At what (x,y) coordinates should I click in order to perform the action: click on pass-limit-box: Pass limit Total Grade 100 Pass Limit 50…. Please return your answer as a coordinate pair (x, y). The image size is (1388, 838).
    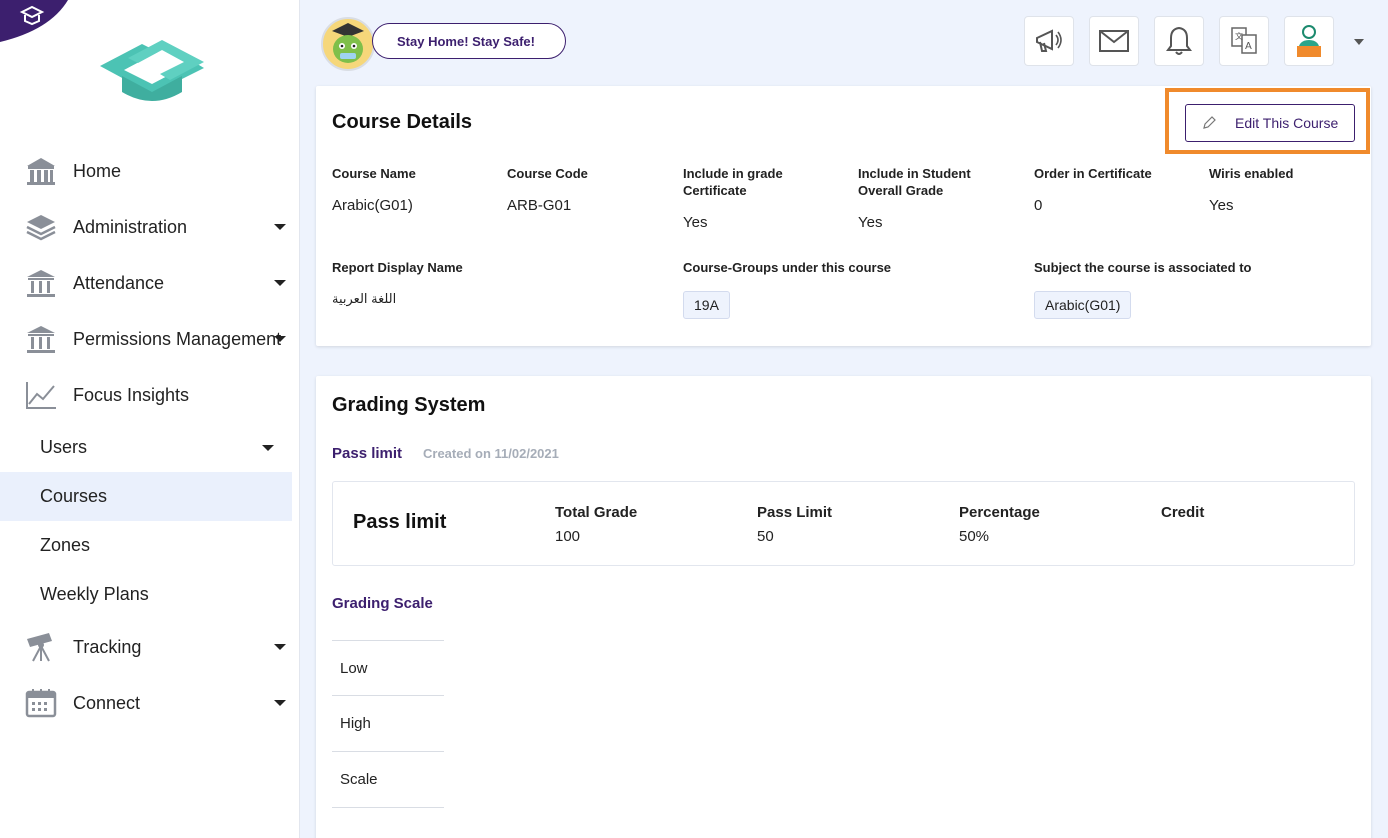
    Looking at the image, I should click on (843, 523).